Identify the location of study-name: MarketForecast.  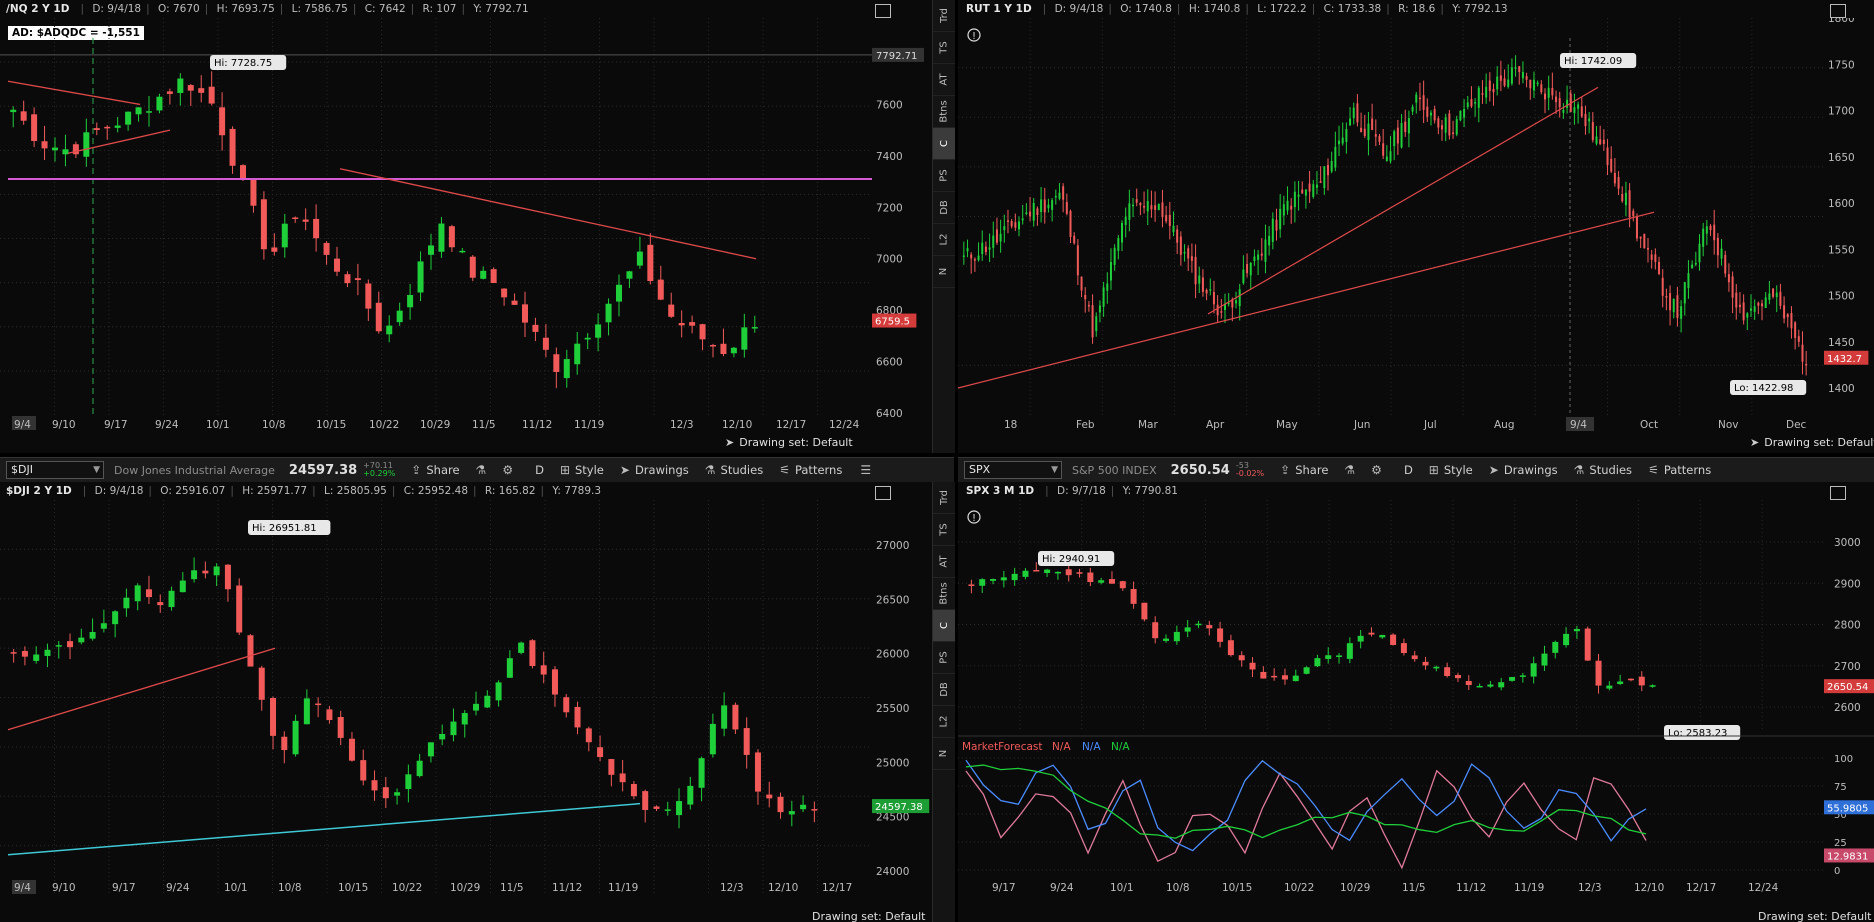
(1002, 747).